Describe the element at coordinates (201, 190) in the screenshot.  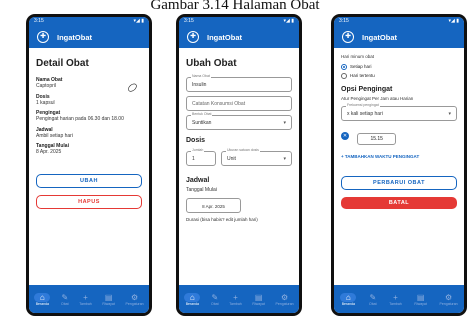
I see `start-date-label: Tanggal Mulai` at that location.